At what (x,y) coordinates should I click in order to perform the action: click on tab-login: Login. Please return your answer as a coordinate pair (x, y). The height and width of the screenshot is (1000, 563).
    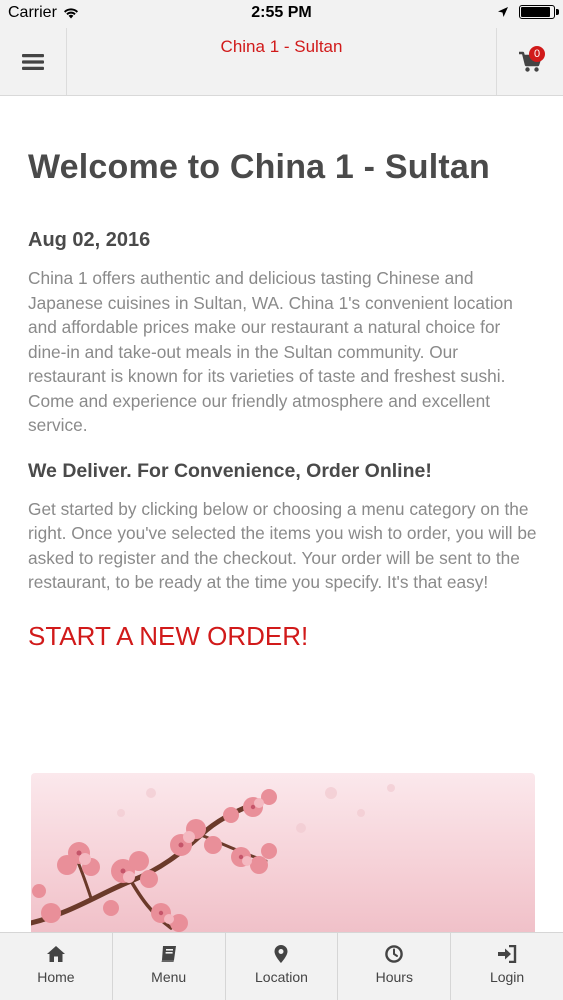
    Looking at the image, I should click on (507, 966).